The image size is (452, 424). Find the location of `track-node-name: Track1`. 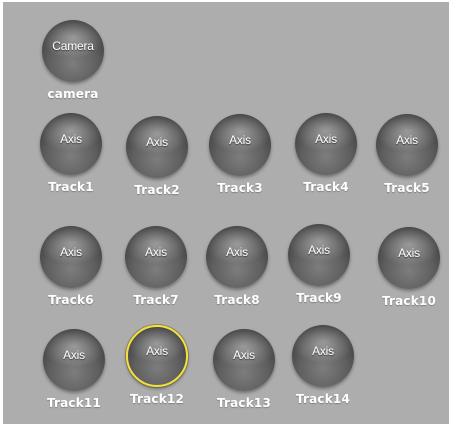

track-node-name: Track1 is located at coordinates (71, 187).